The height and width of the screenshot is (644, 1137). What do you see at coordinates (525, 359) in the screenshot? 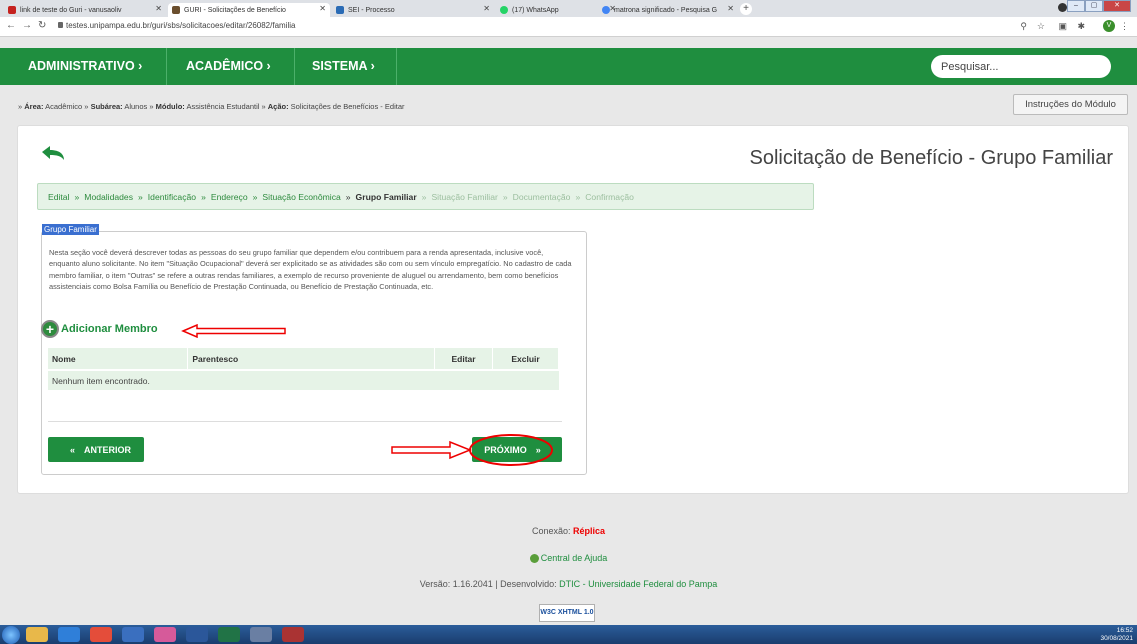
I see `column-header-excluir: Excluir` at bounding box center [525, 359].